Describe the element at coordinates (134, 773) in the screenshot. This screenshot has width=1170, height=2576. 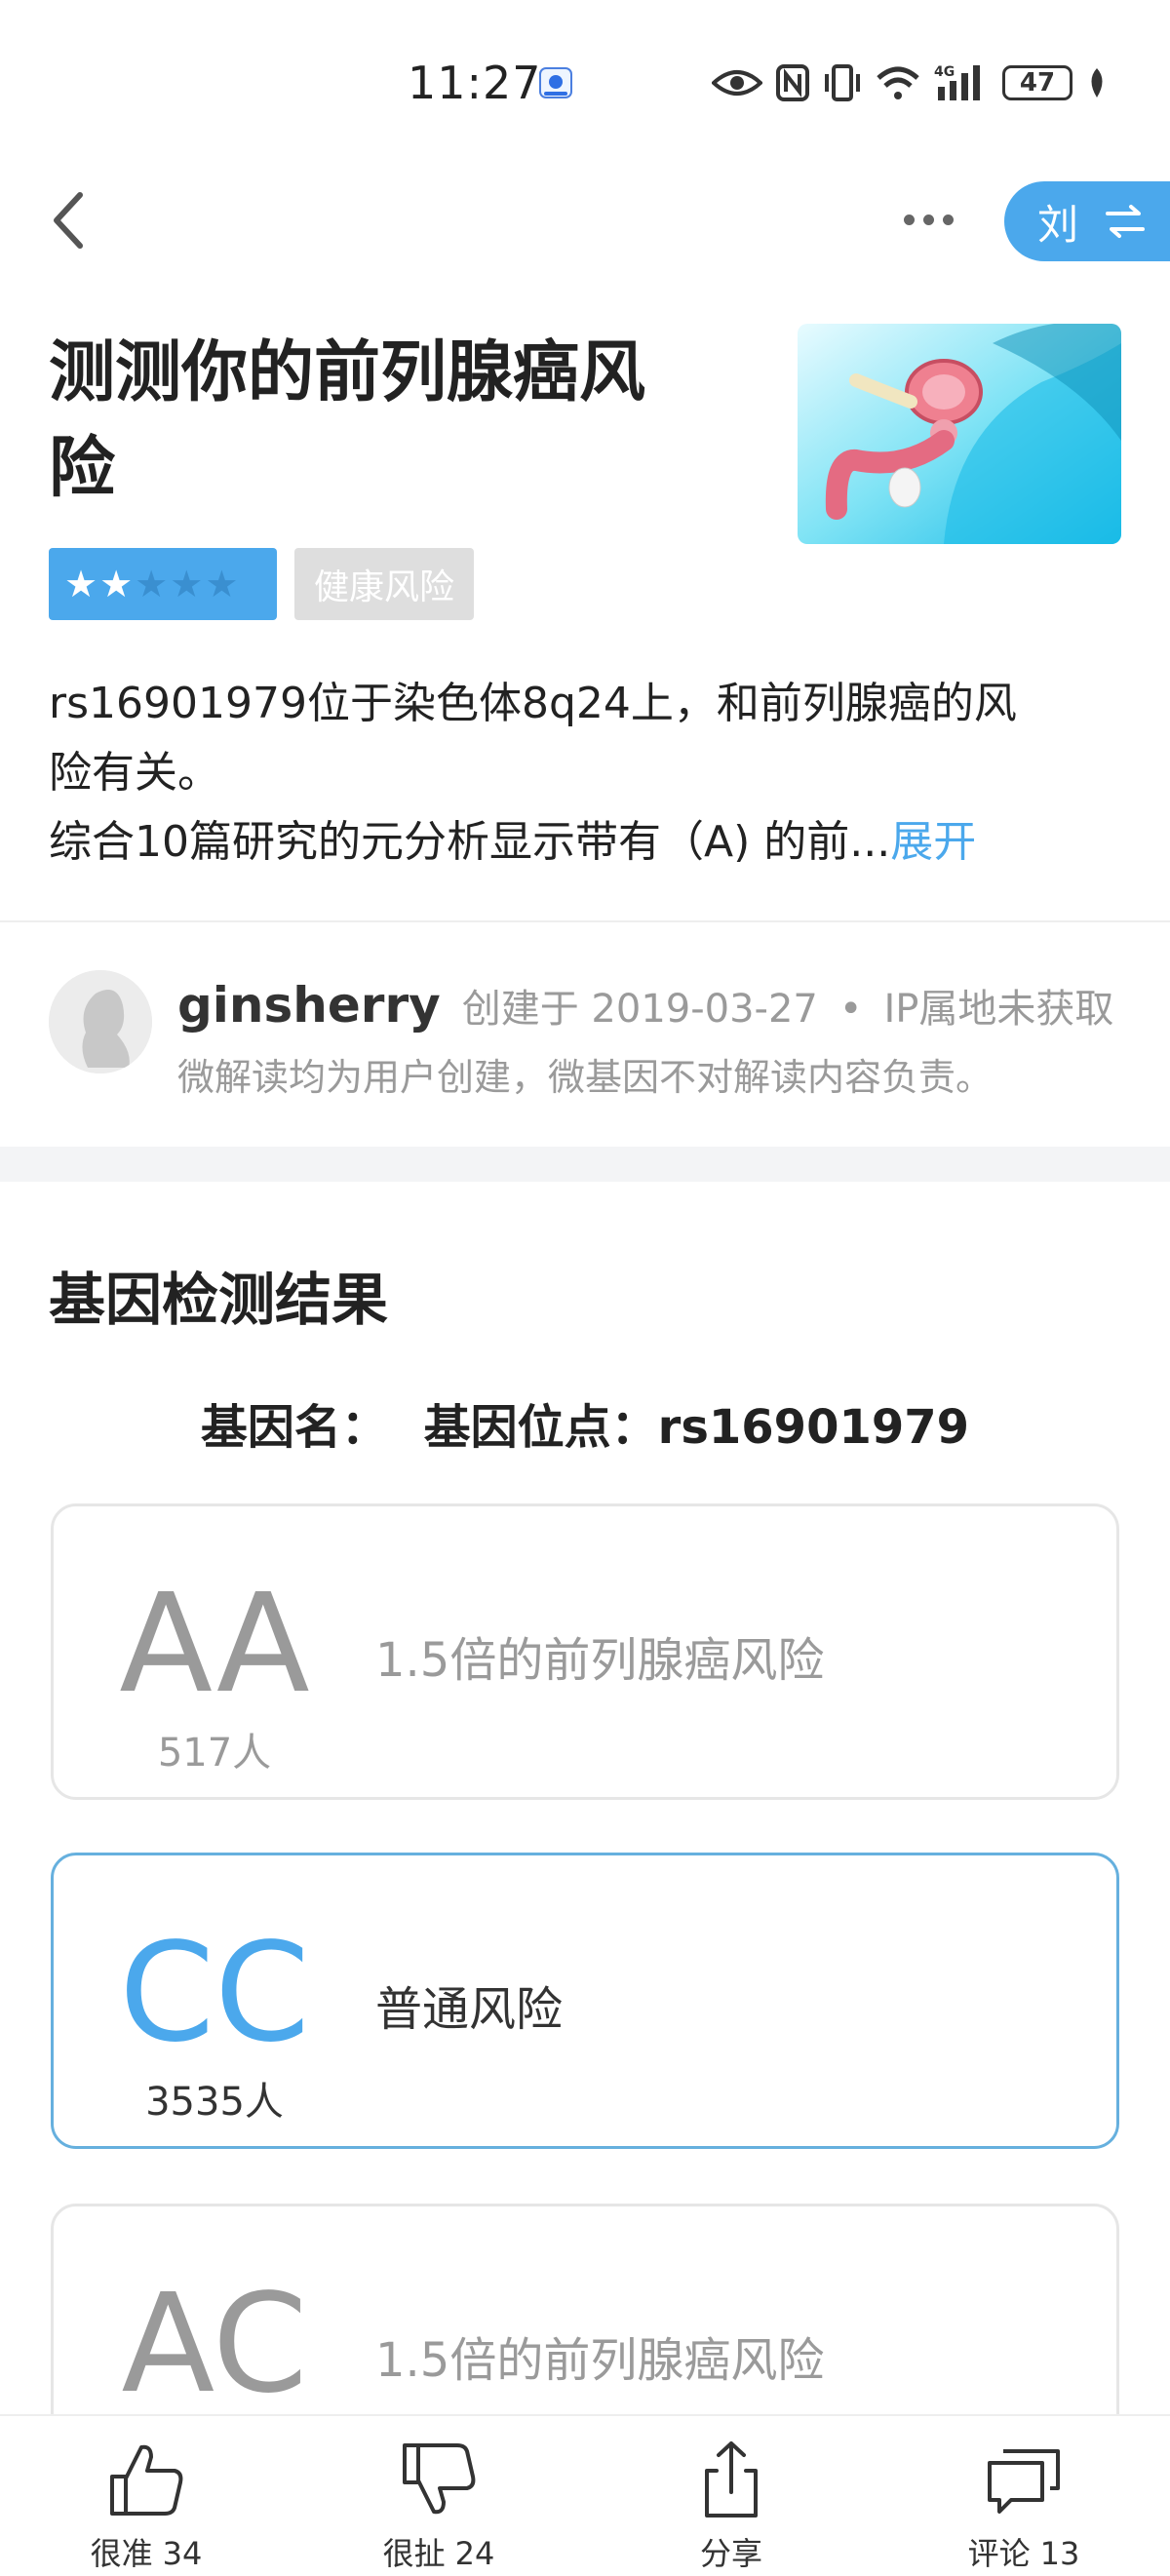
I see `description-line: 险有关。` at that location.